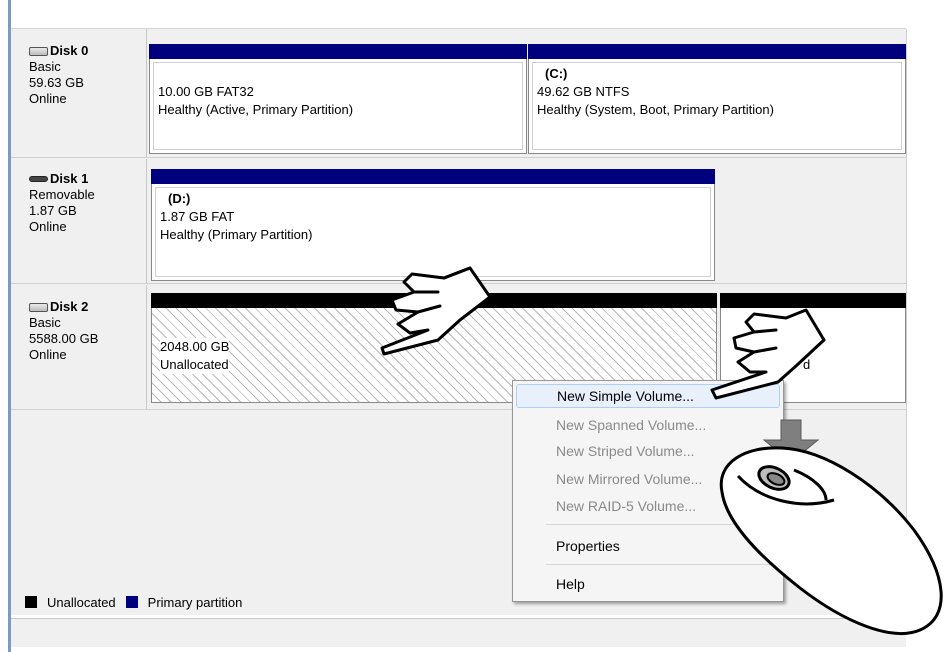 The height and width of the screenshot is (652, 948). I want to click on removable-disk-icon, so click(38, 179).